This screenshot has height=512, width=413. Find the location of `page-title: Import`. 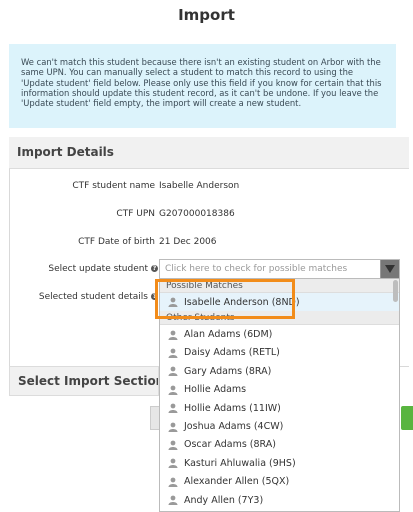

page-title: Import is located at coordinates (206, 15).